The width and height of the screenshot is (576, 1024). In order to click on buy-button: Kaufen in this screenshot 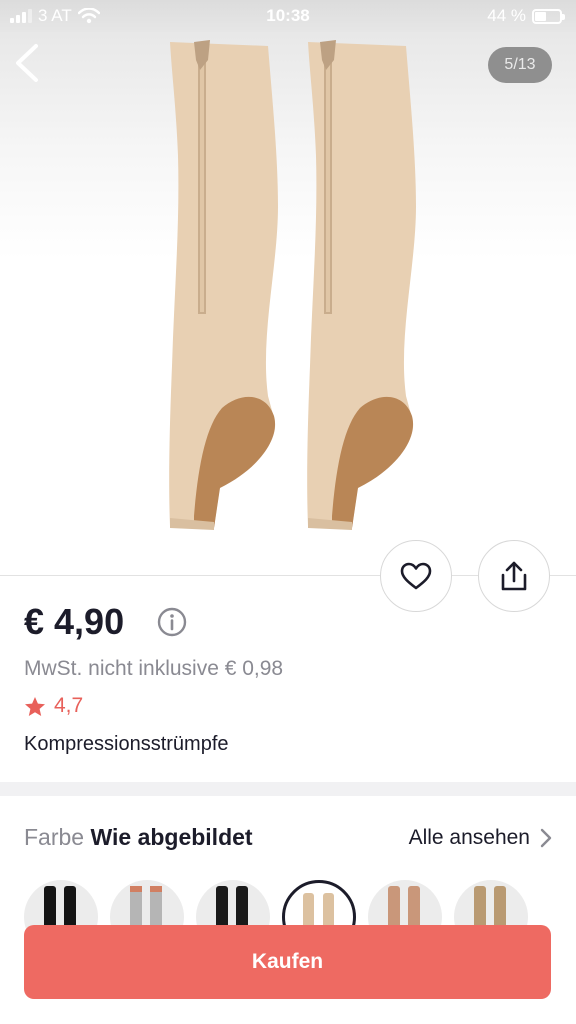, I will do `click(287, 962)`.